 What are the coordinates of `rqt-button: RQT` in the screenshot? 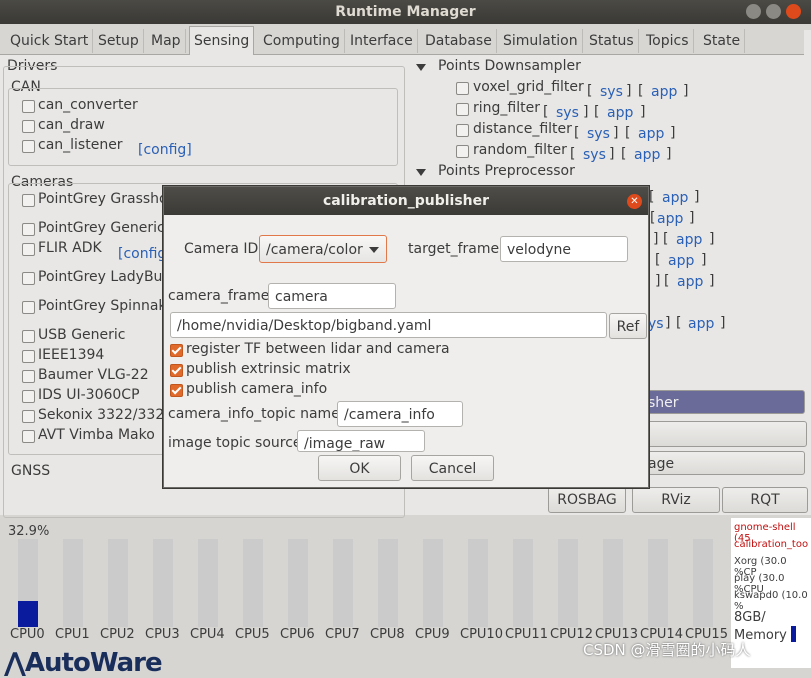 It's located at (765, 500).